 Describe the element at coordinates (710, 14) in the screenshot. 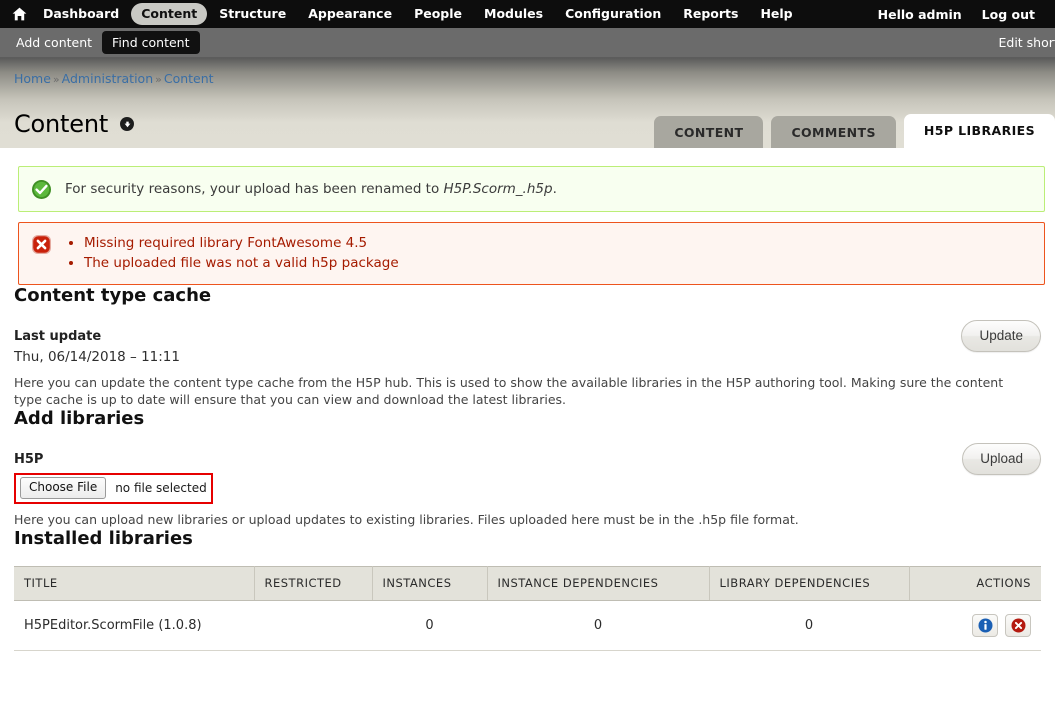

I see `toolbar-item-reports: Reports` at that location.